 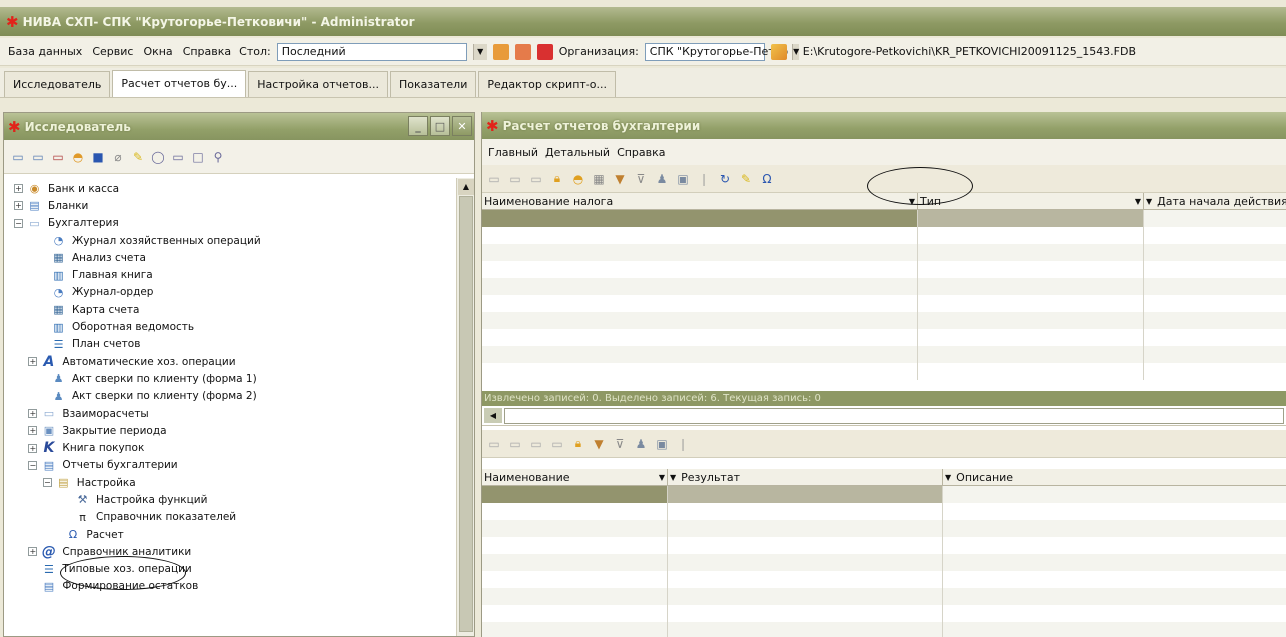 What do you see at coordinates (662, 179) in the screenshot?
I see `users-icon: ♟` at bounding box center [662, 179].